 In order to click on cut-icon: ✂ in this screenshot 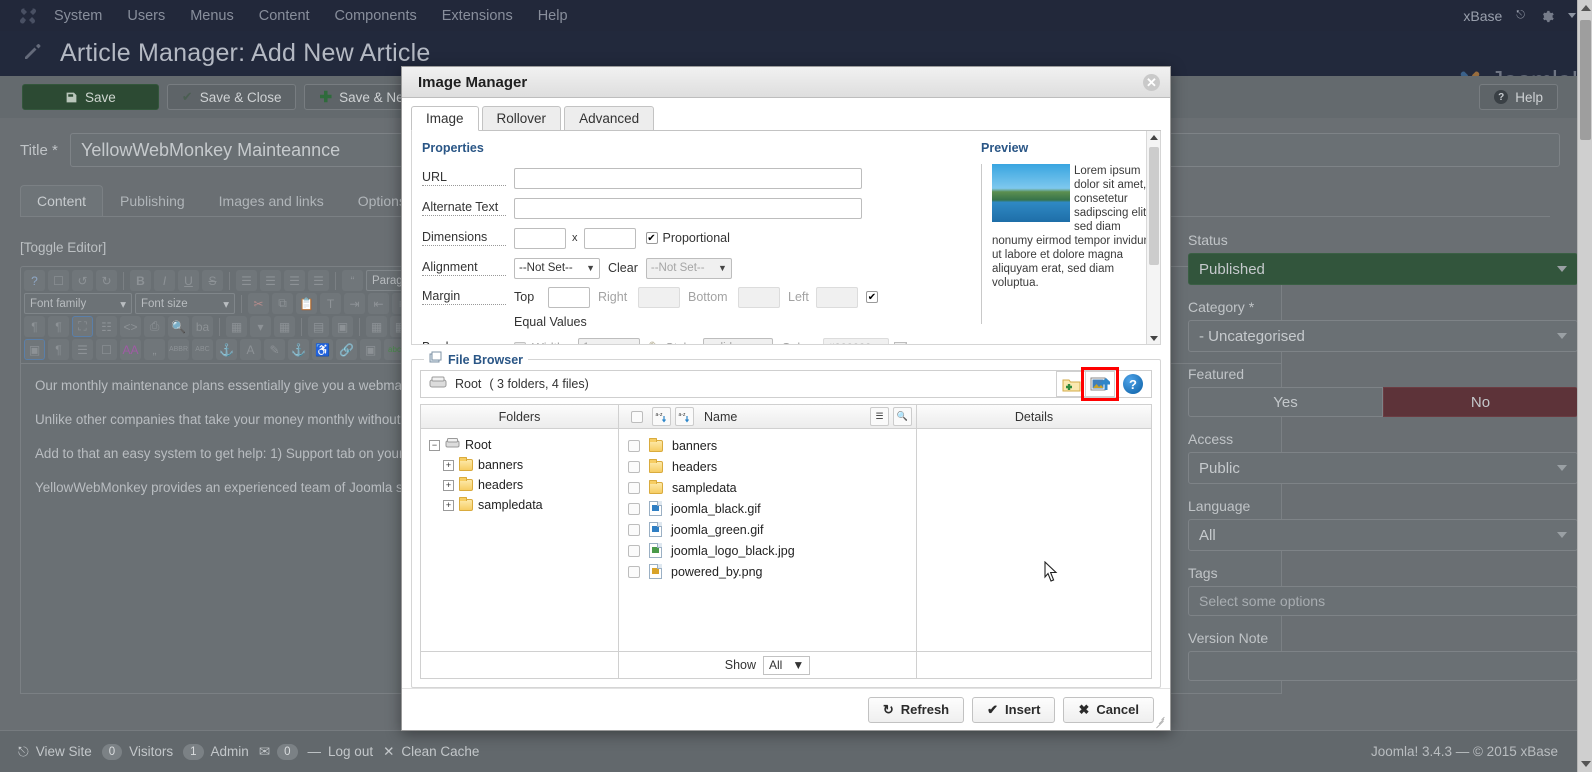, I will do `click(258, 303)`.